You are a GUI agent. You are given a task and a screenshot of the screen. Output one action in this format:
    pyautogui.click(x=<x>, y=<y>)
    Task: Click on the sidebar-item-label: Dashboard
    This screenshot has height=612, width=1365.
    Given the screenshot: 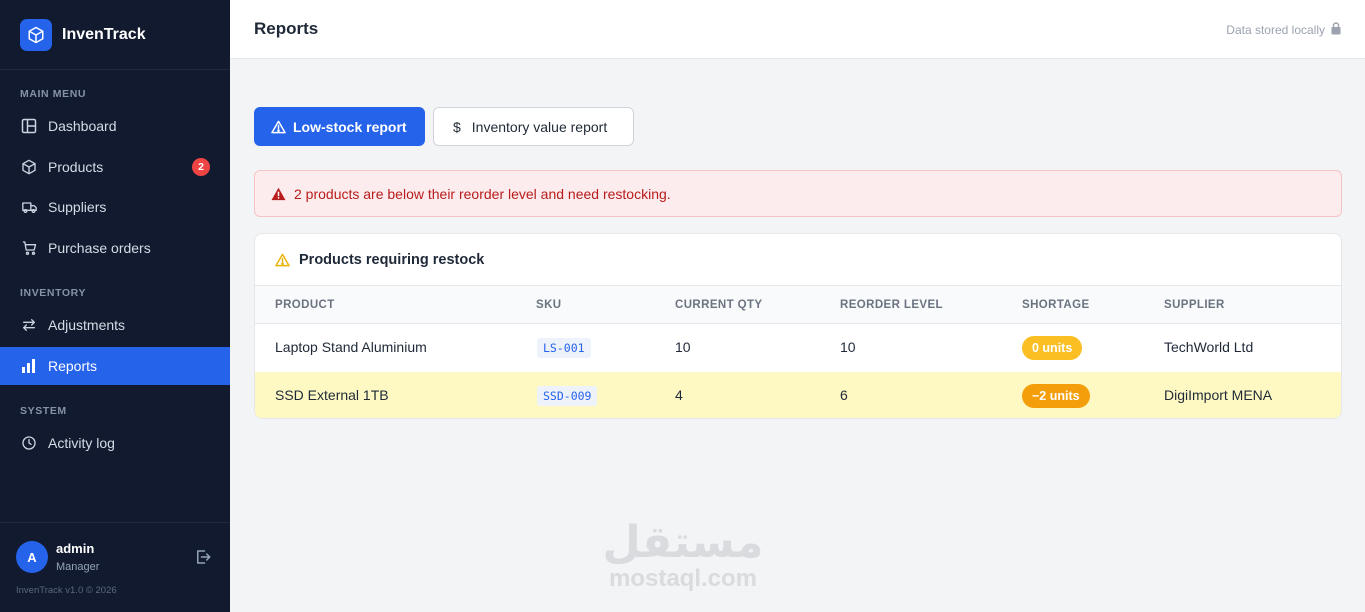 What is the action you would take?
    pyautogui.click(x=82, y=126)
    